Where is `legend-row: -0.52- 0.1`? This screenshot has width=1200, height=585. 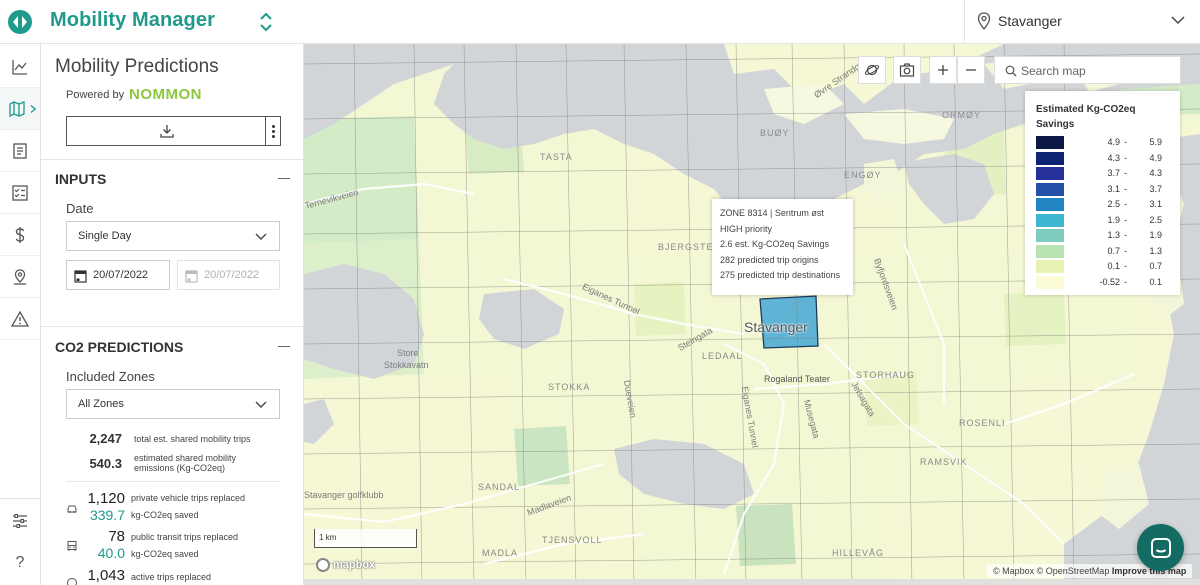 legend-row: -0.52- 0.1 is located at coordinates (1103, 282).